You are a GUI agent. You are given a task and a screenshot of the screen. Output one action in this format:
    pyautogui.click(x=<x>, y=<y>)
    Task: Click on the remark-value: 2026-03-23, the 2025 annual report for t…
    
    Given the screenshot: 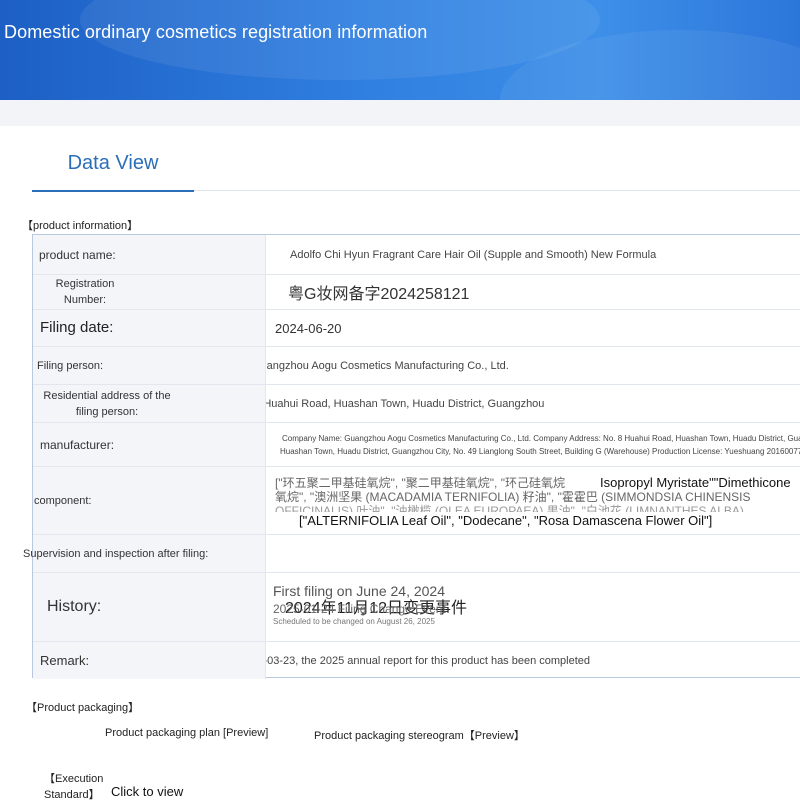 What is the action you would take?
    pyautogui.click(x=428, y=660)
    